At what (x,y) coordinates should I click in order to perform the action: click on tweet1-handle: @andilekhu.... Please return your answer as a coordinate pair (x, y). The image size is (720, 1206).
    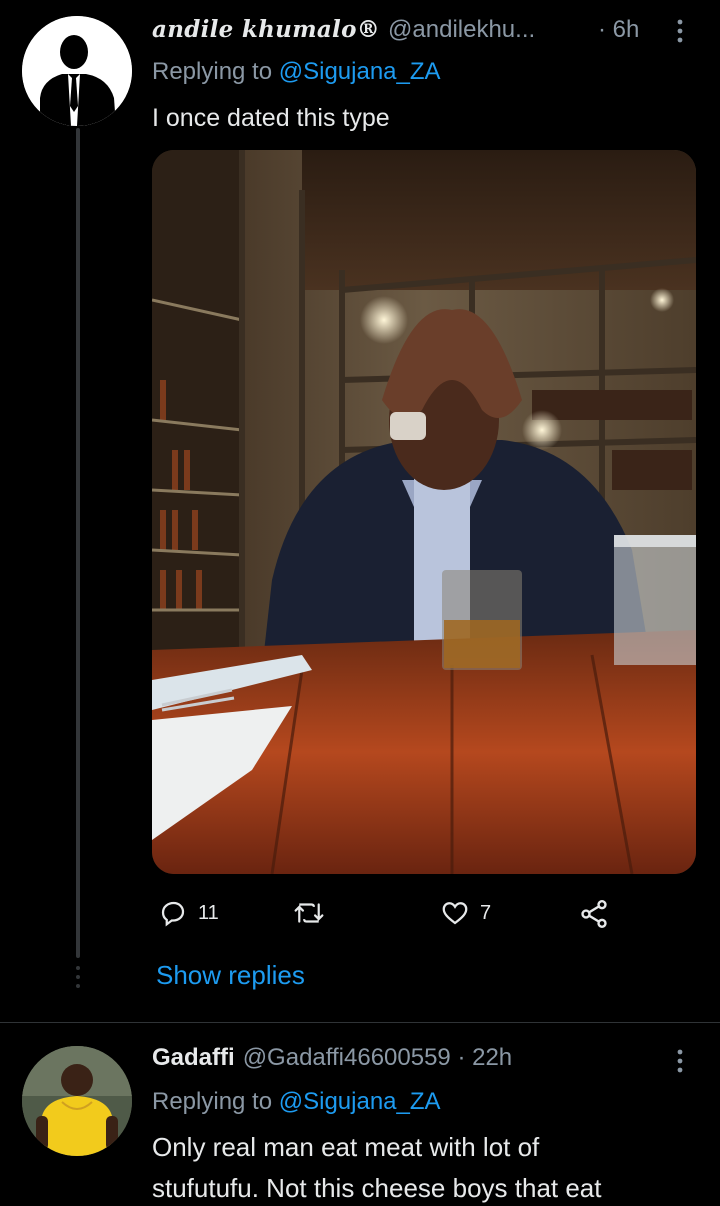
    Looking at the image, I should click on (461, 30).